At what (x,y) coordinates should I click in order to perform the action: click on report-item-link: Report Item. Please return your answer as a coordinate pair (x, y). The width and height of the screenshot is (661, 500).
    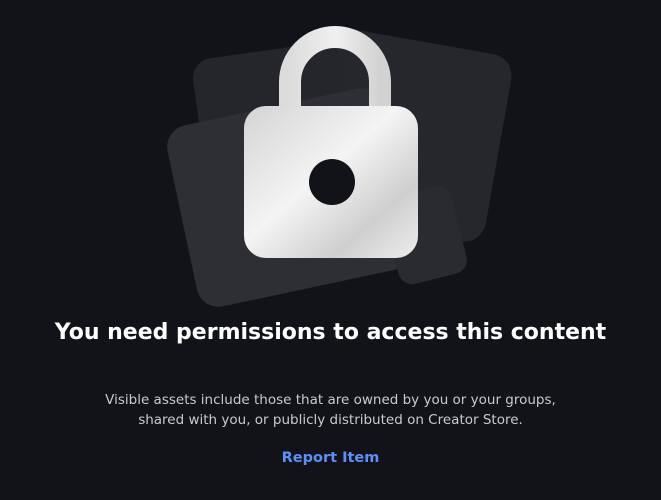
    Looking at the image, I should click on (330, 458).